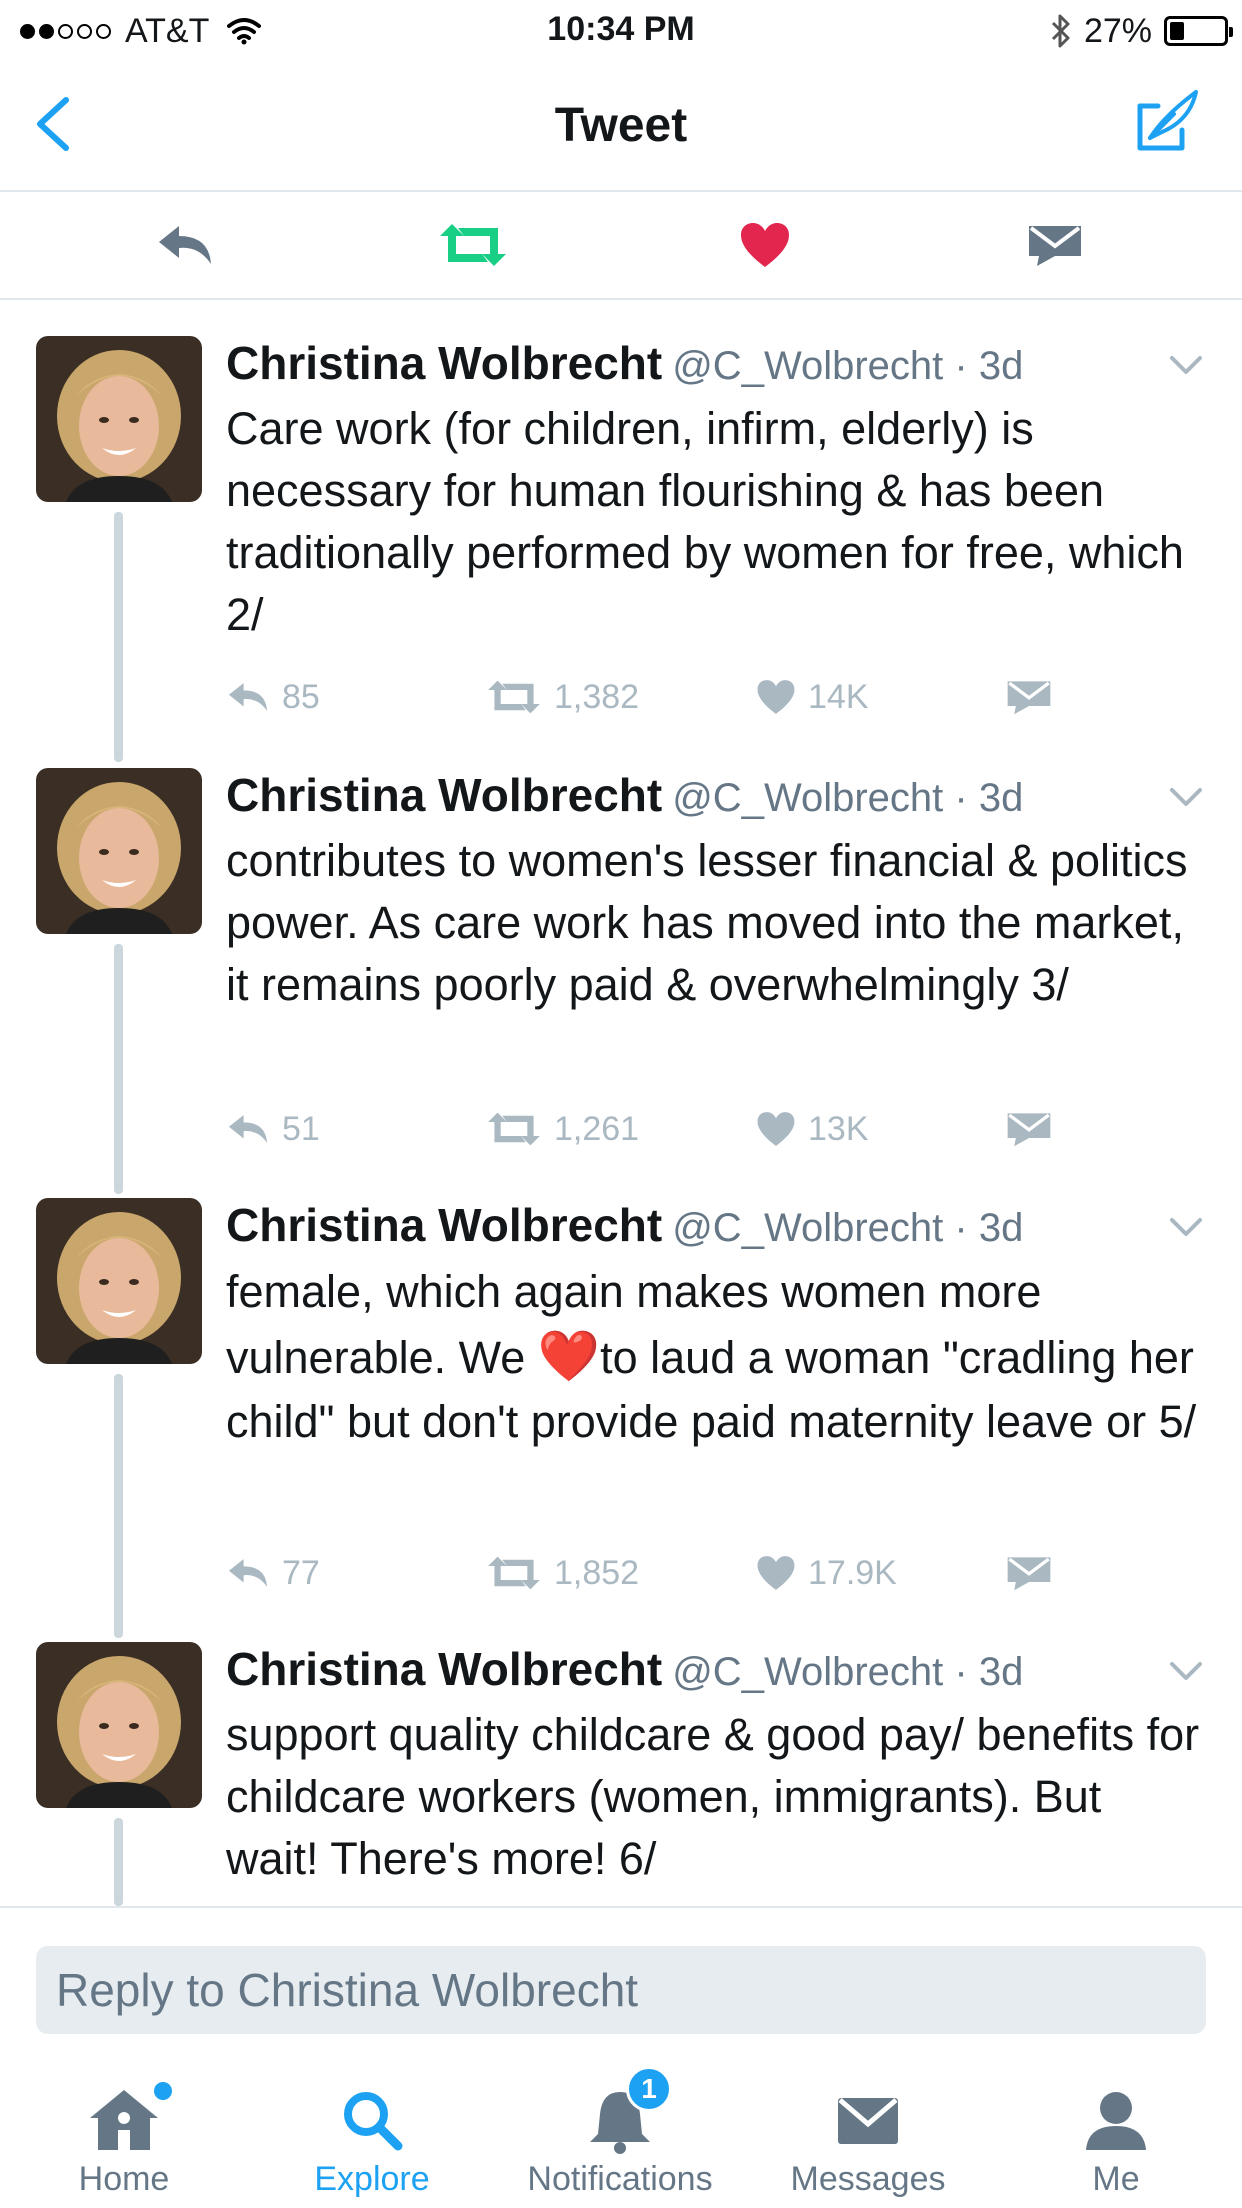 The width and height of the screenshot is (1242, 2208). Describe the element at coordinates (301, 696) in the screenshot. I see `reply-count: 85` at that location.